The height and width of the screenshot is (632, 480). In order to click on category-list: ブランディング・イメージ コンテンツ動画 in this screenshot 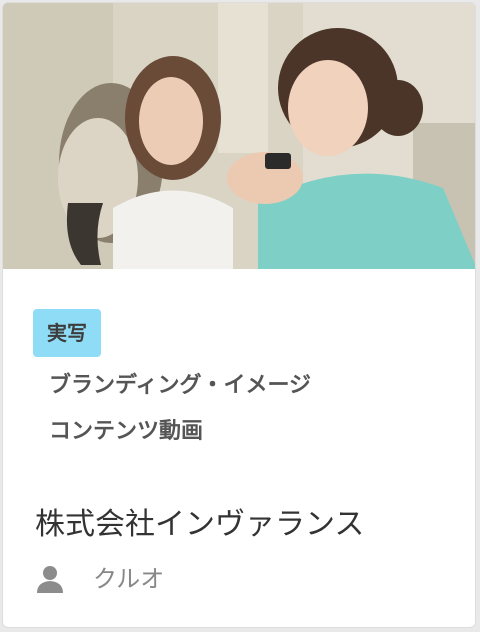, I will do `click(252, 409)`.